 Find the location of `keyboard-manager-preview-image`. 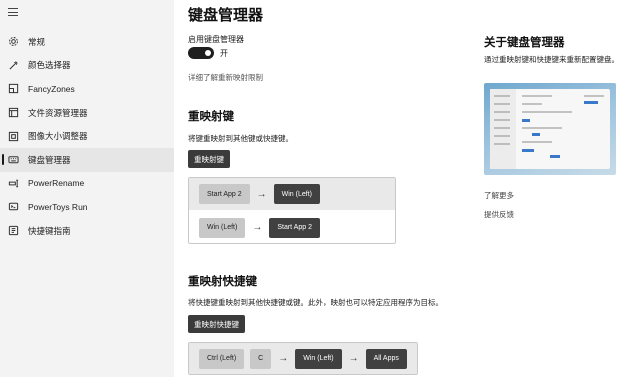

keyboard-manager-preview-image is located at coordinates (550, 129).